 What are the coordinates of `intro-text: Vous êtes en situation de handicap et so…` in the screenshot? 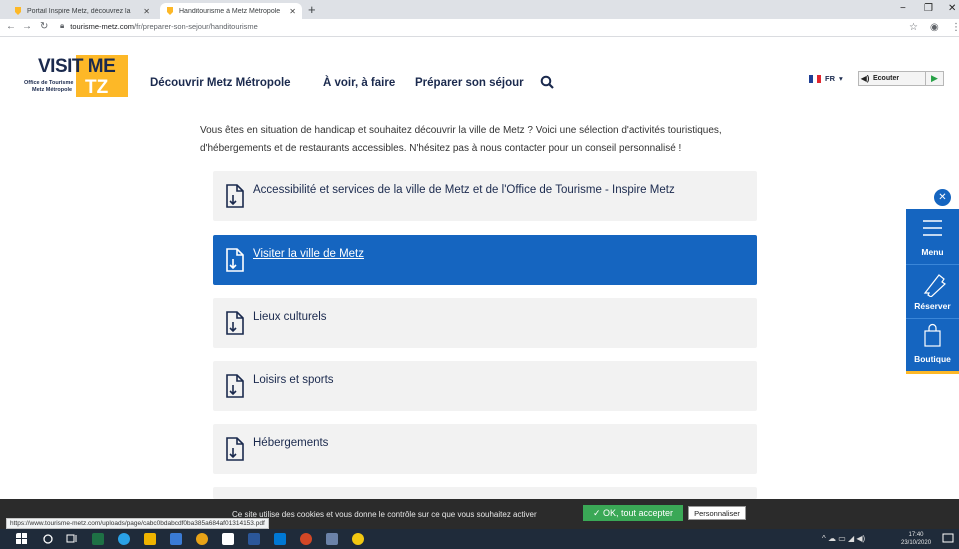 It's located at (461, 139).